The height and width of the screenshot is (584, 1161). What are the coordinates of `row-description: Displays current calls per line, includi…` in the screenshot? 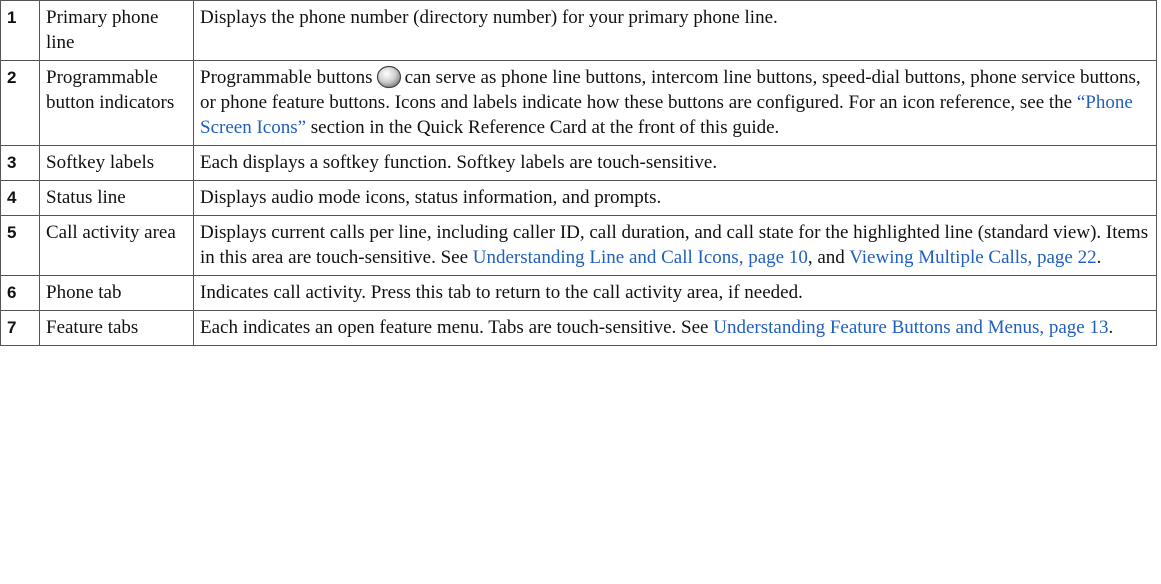 It's located at (675, 245).